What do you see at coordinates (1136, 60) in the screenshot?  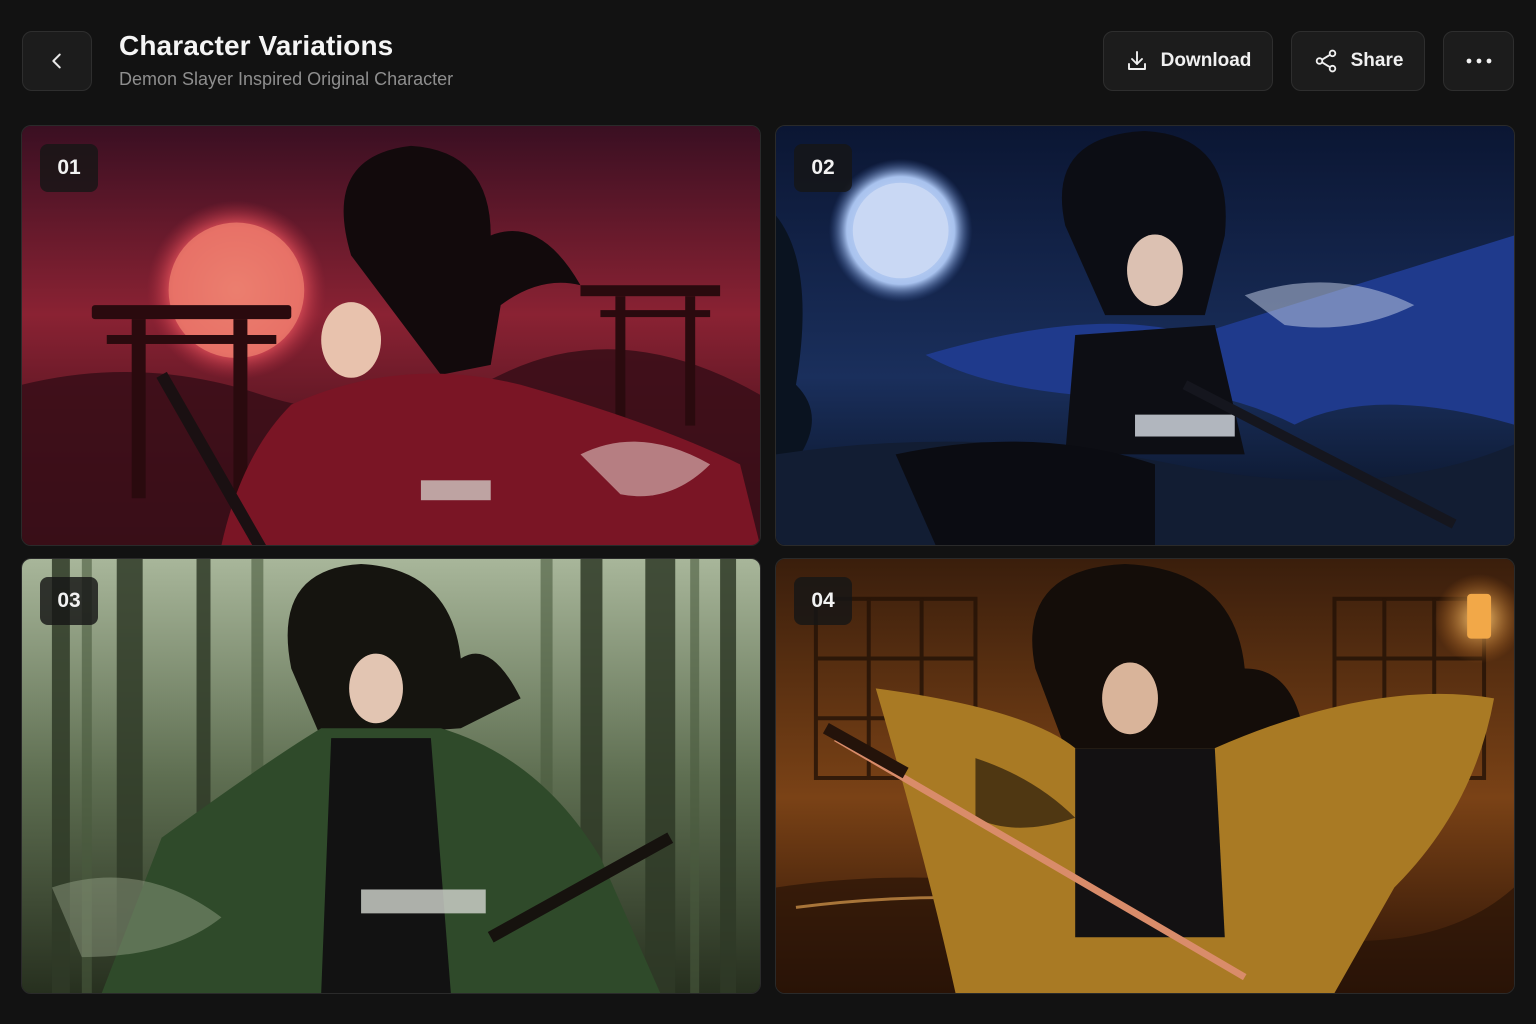 I see `download-icon` at bounding box center [1136, 60].